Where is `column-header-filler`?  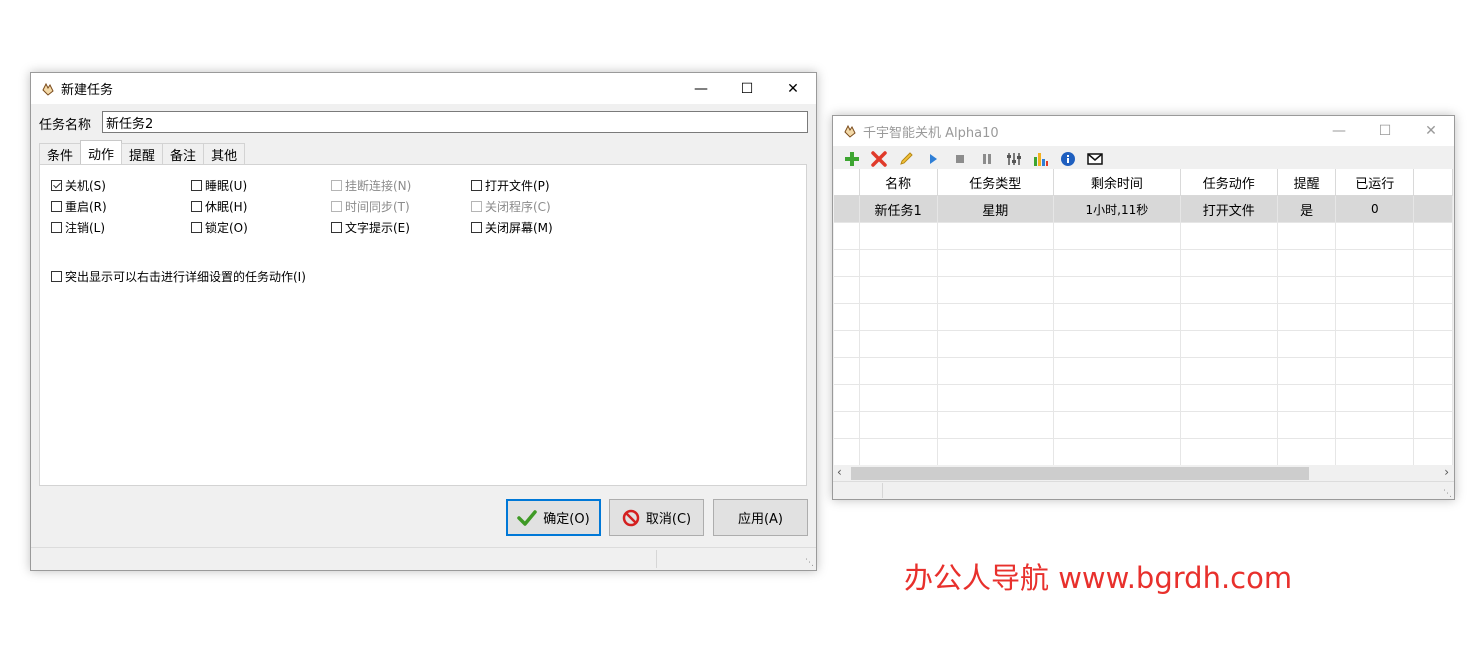
column-header-filler is located at coordinates (1433, 182).